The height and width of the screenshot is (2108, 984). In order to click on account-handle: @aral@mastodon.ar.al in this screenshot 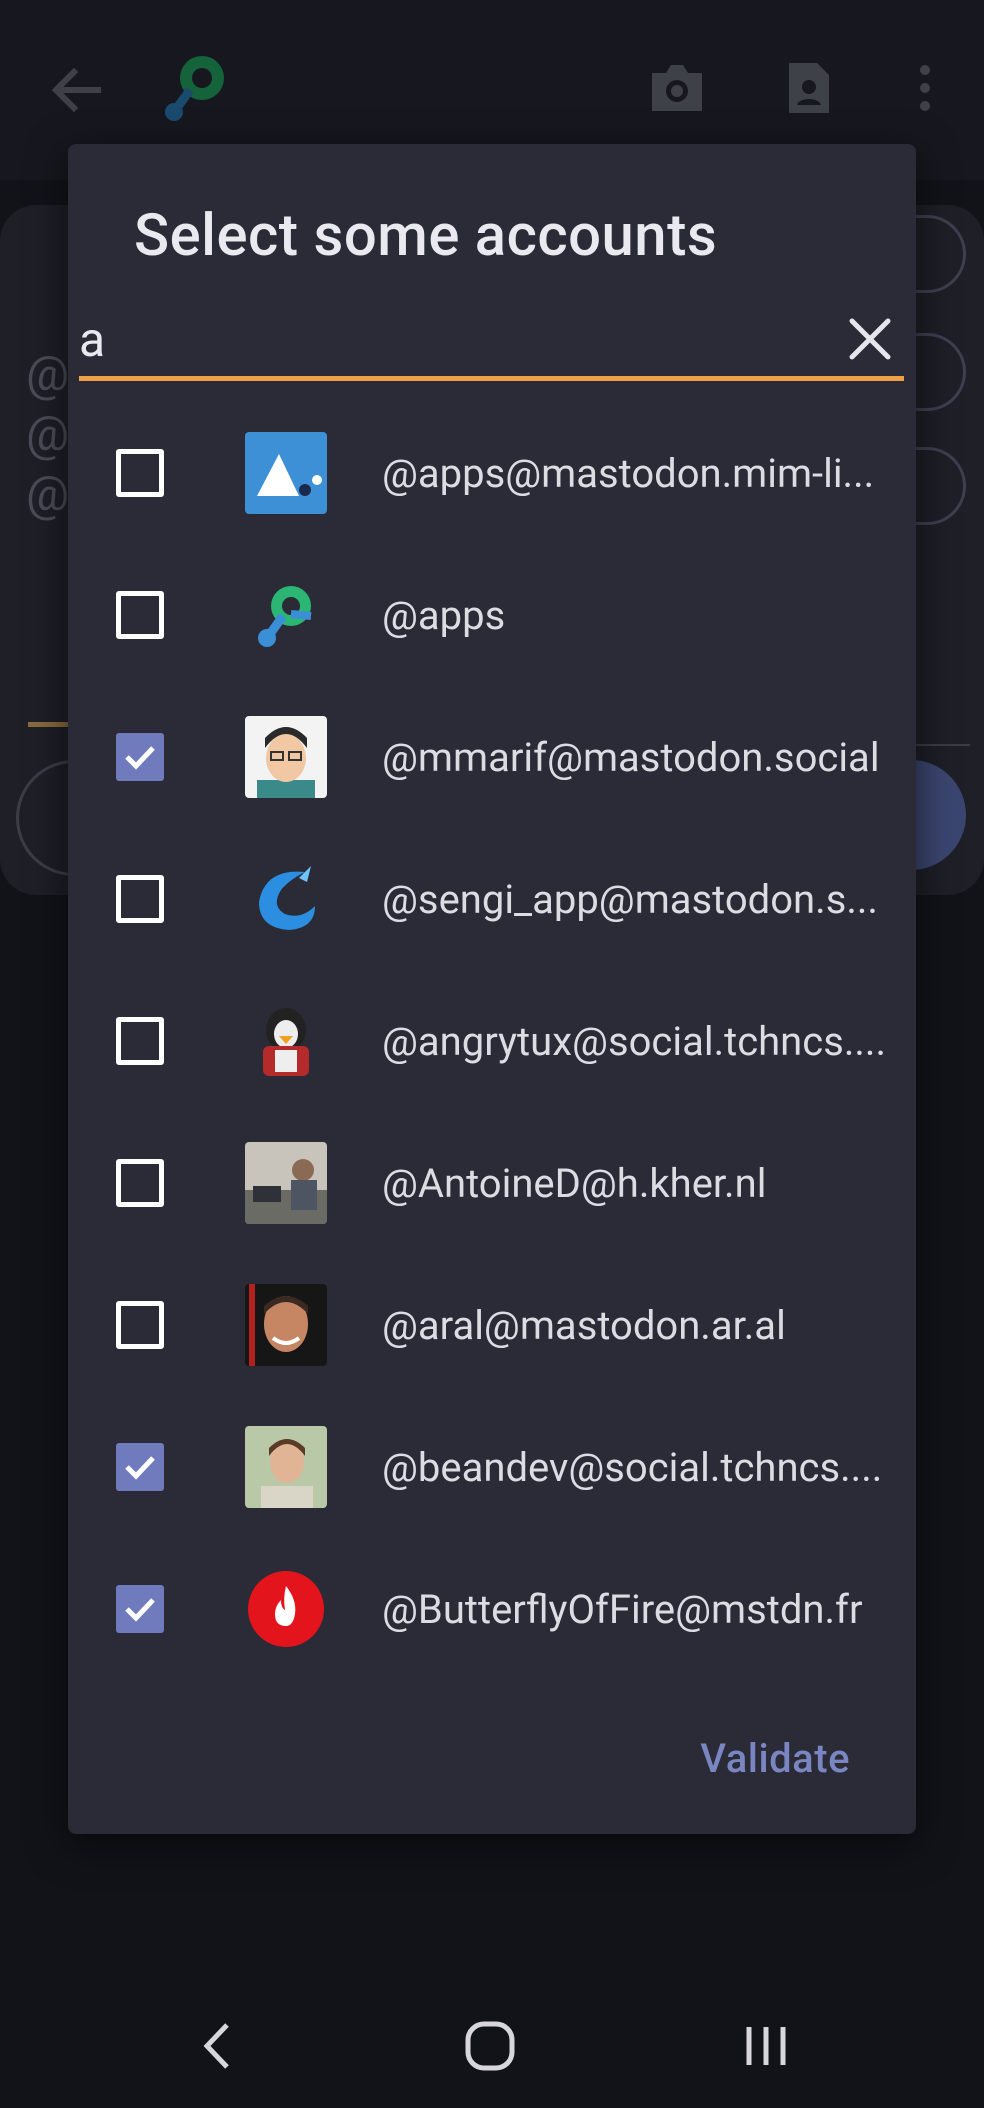, I will do `click(584, 1325)`.